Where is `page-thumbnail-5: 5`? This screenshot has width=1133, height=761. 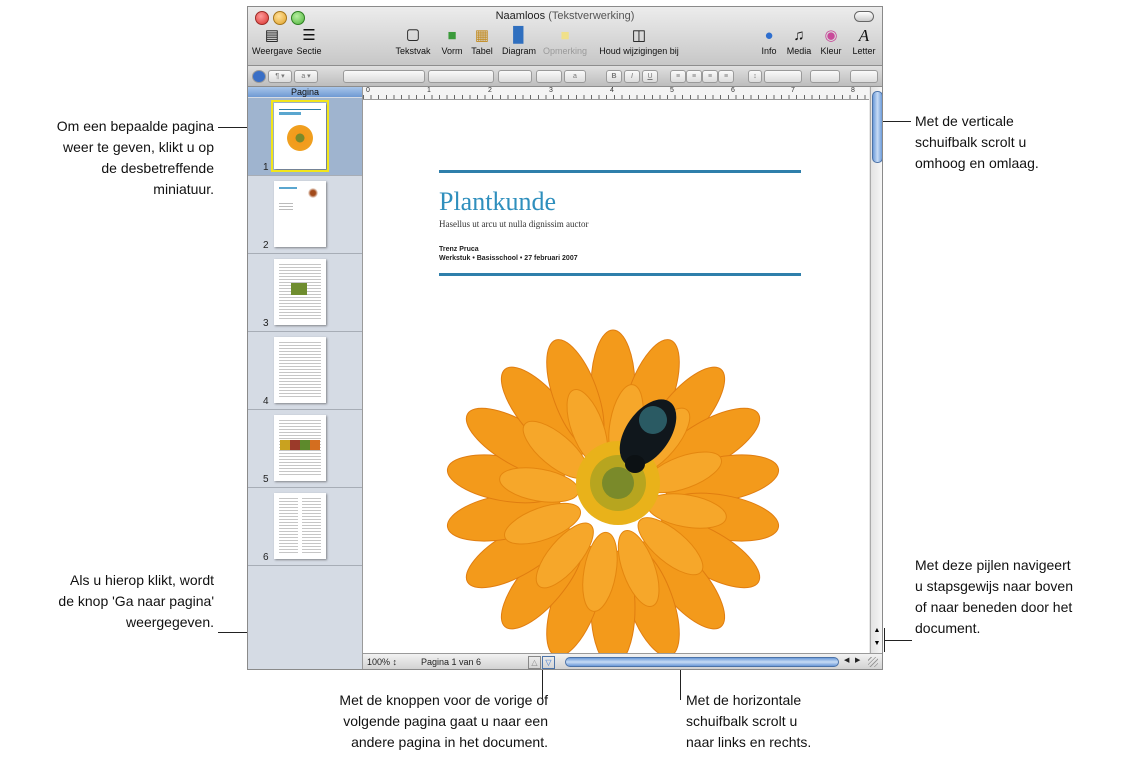 page-thumbnail-5: 5 is located at coordinates (305, 449).